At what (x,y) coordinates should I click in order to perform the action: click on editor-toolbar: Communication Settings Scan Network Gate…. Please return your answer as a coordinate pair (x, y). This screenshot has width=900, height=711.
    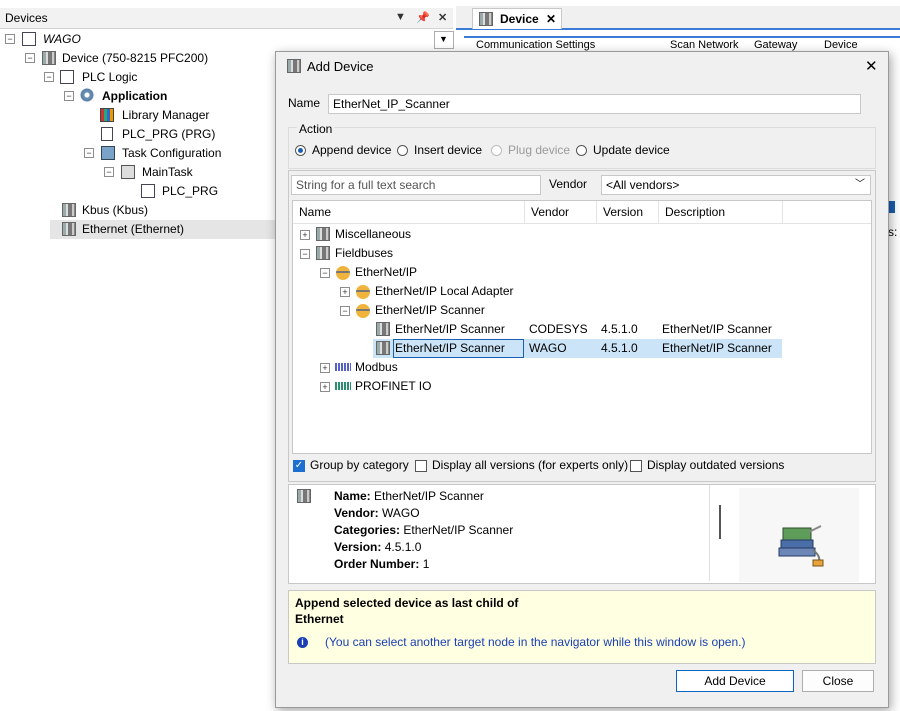
    Looking at the image, I should click on (682, 44).